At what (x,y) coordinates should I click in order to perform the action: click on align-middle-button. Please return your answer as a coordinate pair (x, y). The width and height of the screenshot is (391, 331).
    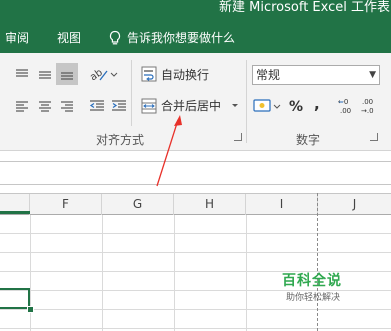
    Looking at the image, I should click on (45, 74).